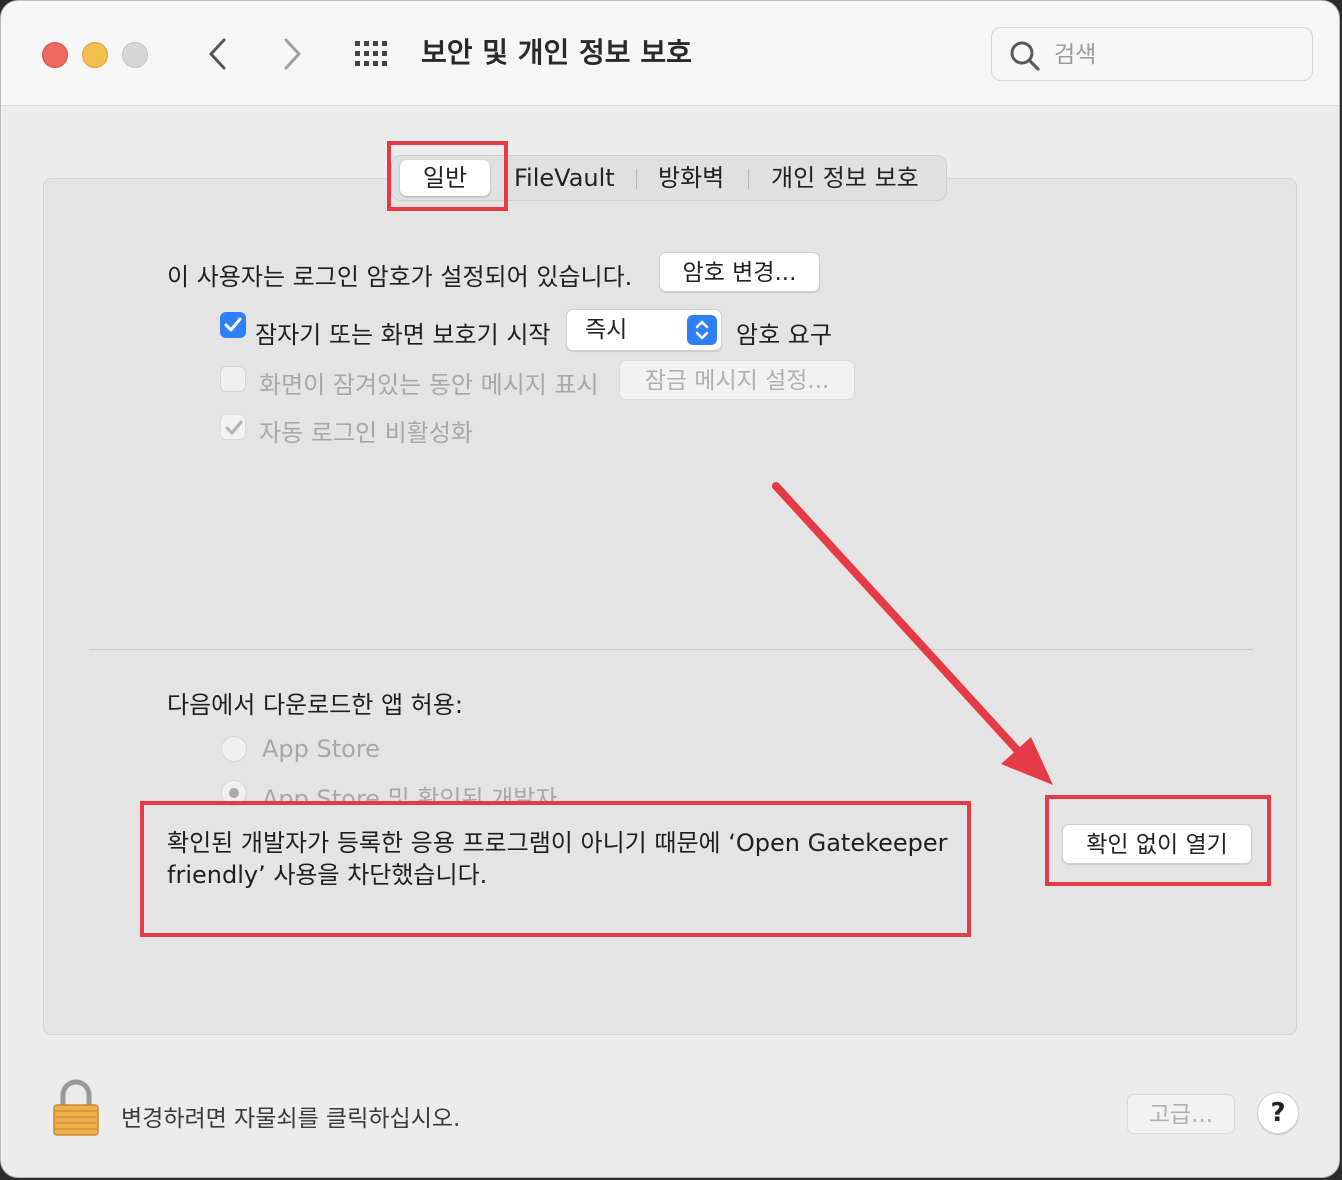 This screenshot has height=1180, width=1342. I want to click on annotation-arrow, so click(912, 633).